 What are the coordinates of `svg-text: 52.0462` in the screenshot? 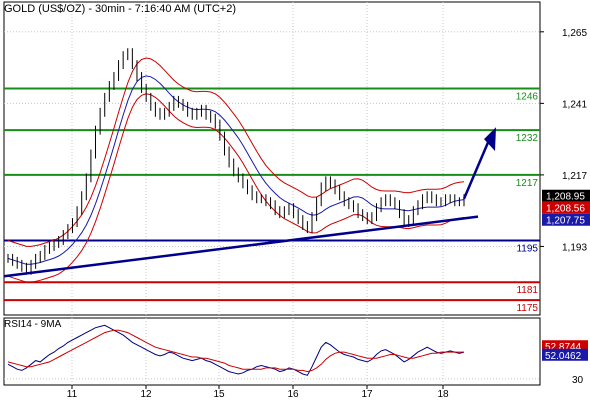 It's located at (563, 356).